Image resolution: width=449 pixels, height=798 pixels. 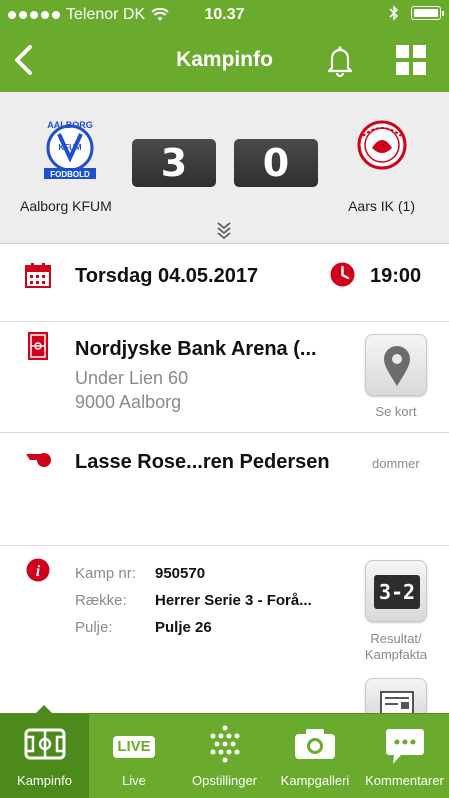 What do you see at coordinates (224, 230) in the screenshot?
I see `expand-chevron-icon` at bounding box center [224, 230].